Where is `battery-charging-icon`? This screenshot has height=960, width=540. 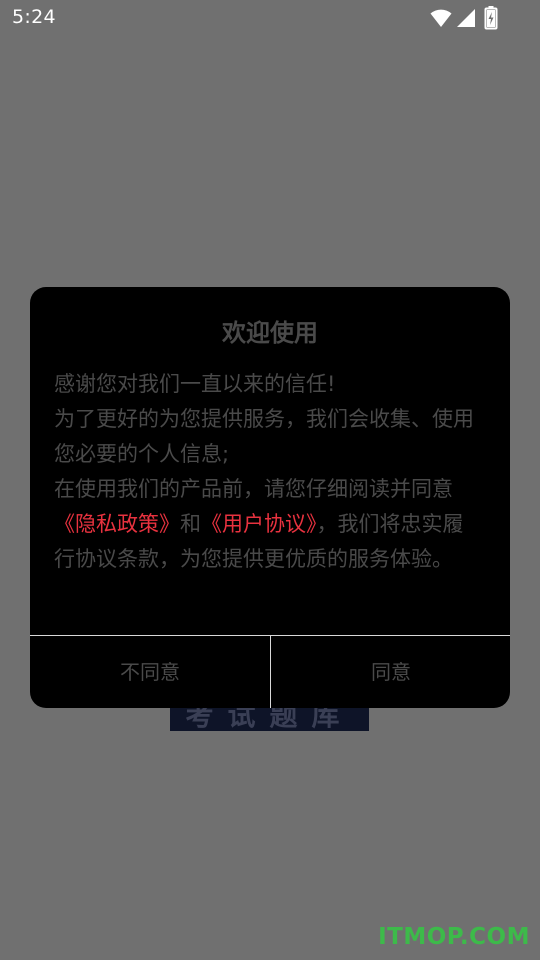 battery-charging-icon is located at coordinates (491, 20).